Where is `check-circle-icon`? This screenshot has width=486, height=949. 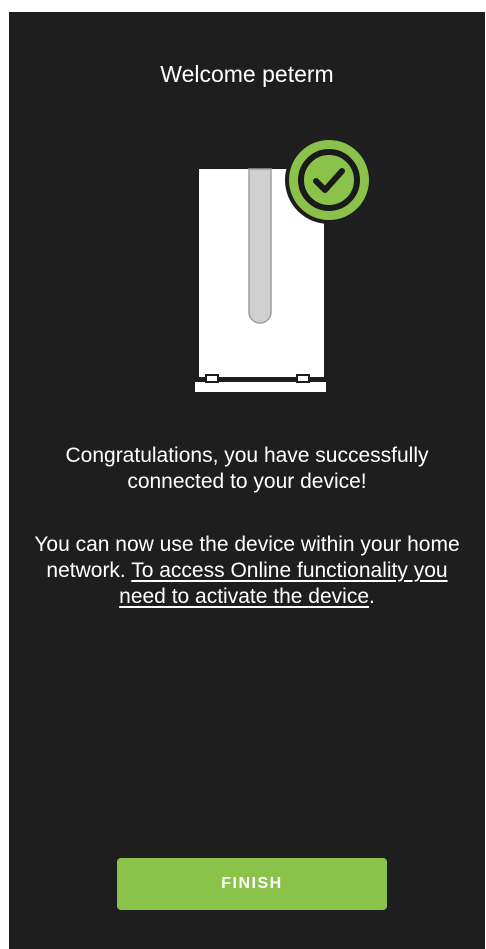 check-circle-icon is located at coordinates (328, 180).